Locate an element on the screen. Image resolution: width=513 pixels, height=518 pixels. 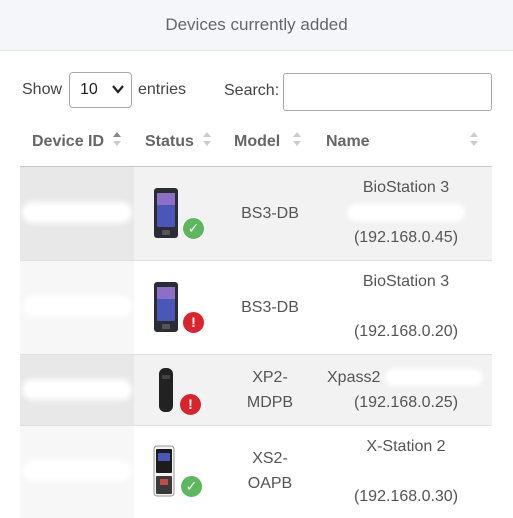
chevron-down-icon is located at coordinates (118, 89).